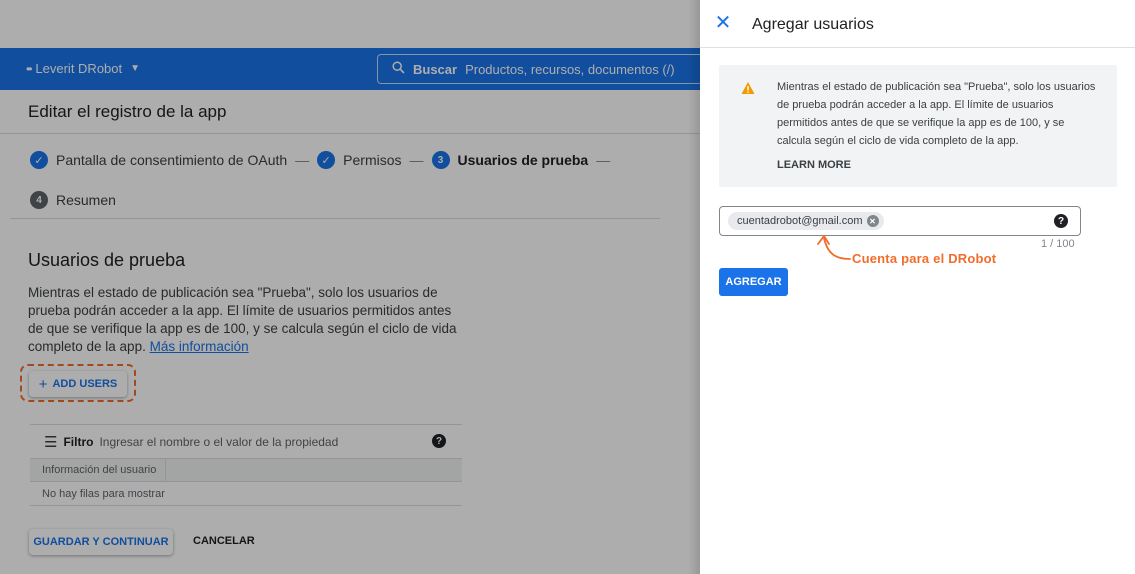 The width and height of the screenshot is (1135, 574). I want to click on annotation-arrow-icon, so click(834, 247).